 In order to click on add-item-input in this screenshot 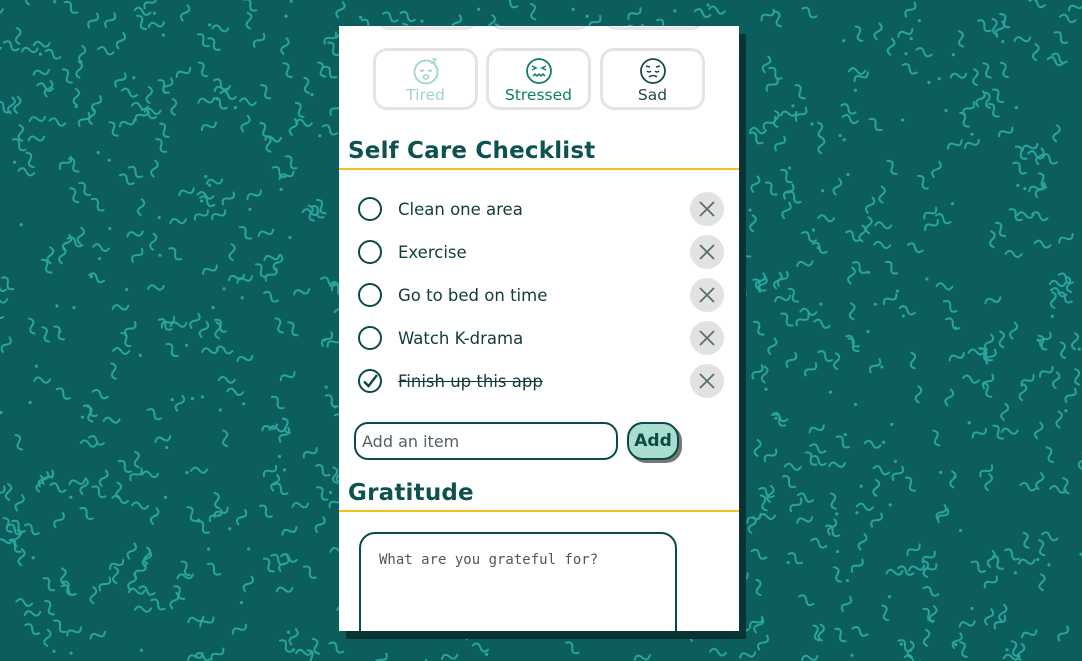, I will do `click(486, 441)`.